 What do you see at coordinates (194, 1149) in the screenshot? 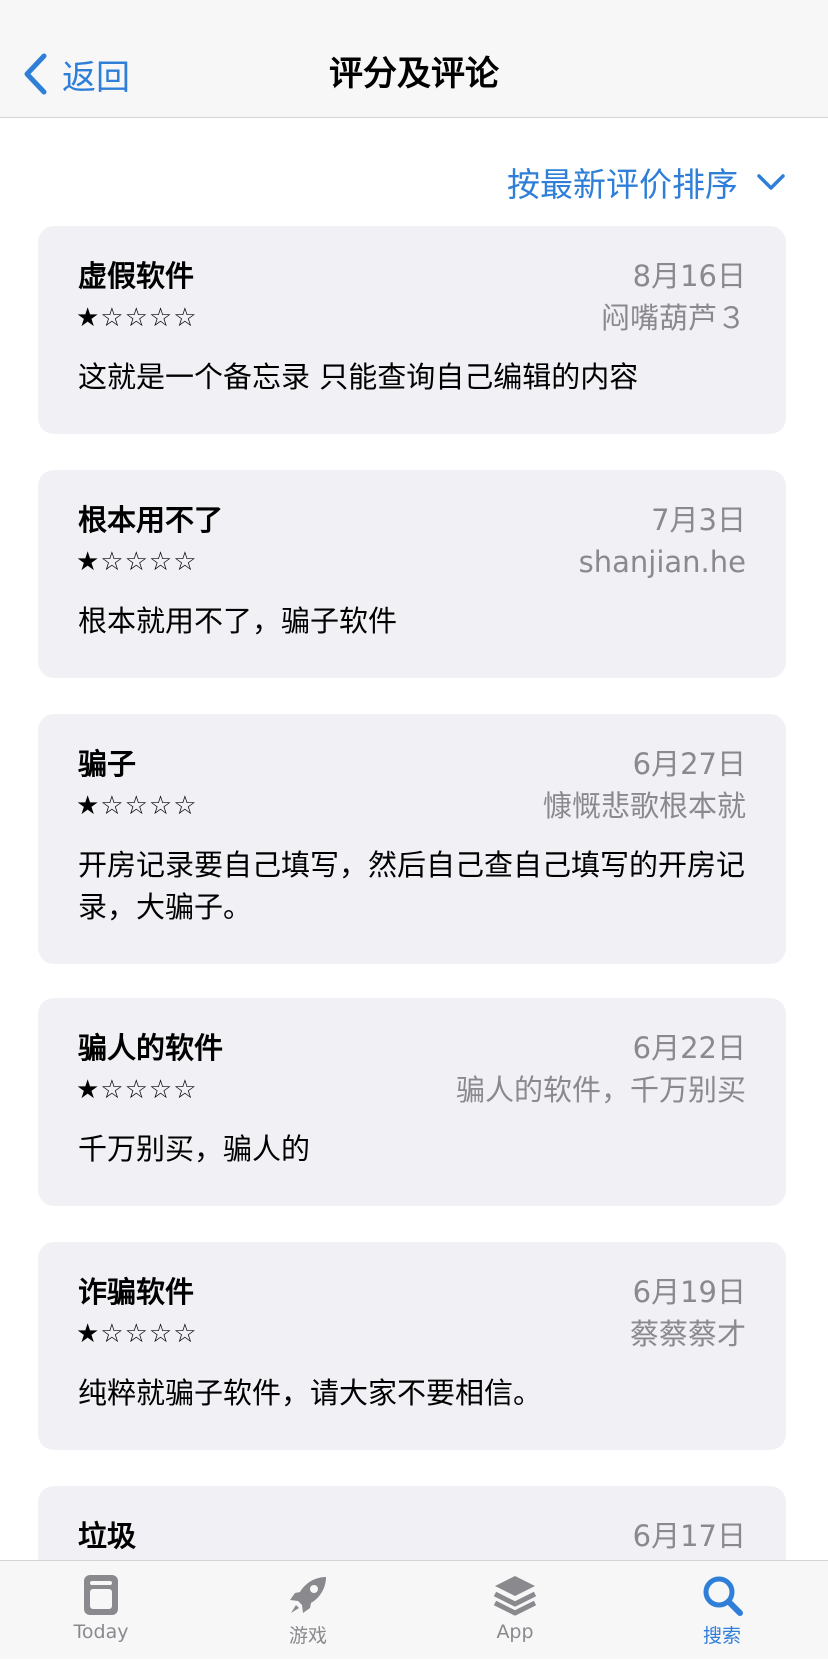
I see `review-body: 千万别买，骗人的` at bounding box center [194, 1149].